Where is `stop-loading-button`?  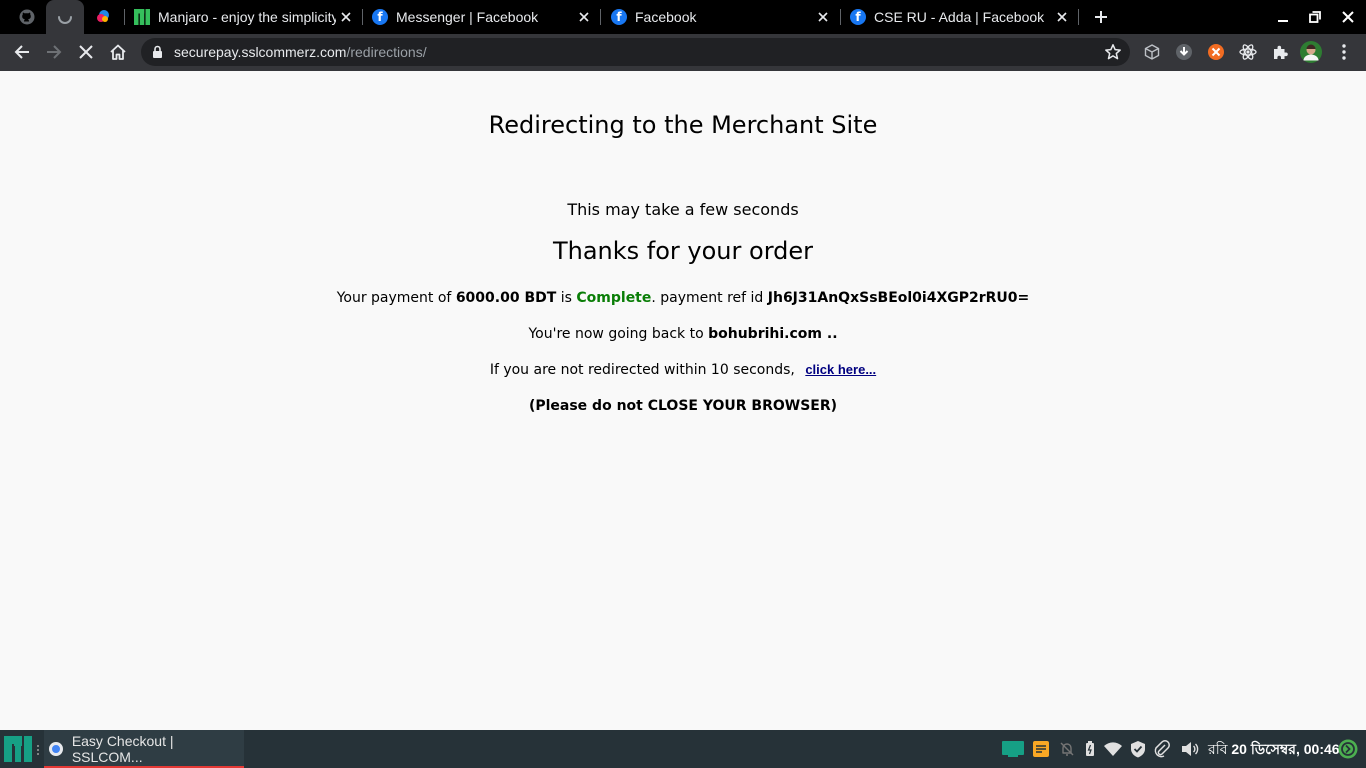
stop-loading-button is located at coordinates (86, 52).